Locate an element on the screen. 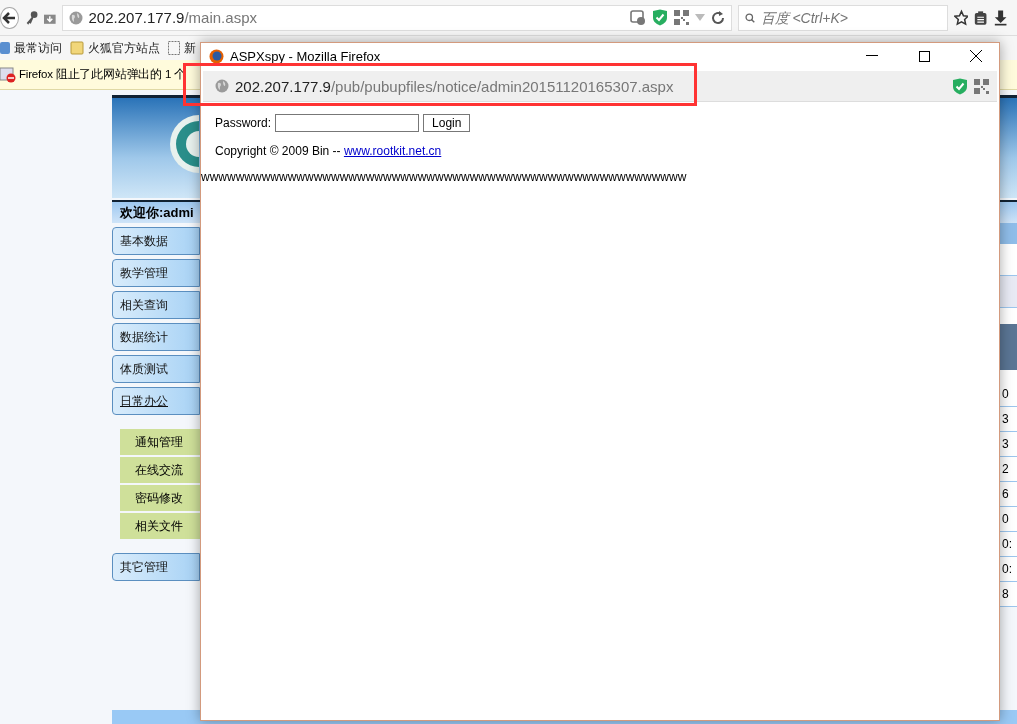 This screenshot has width=1017, height=724. bookmark-label: 火狐官方站点 is located at coordinates (124, 48).